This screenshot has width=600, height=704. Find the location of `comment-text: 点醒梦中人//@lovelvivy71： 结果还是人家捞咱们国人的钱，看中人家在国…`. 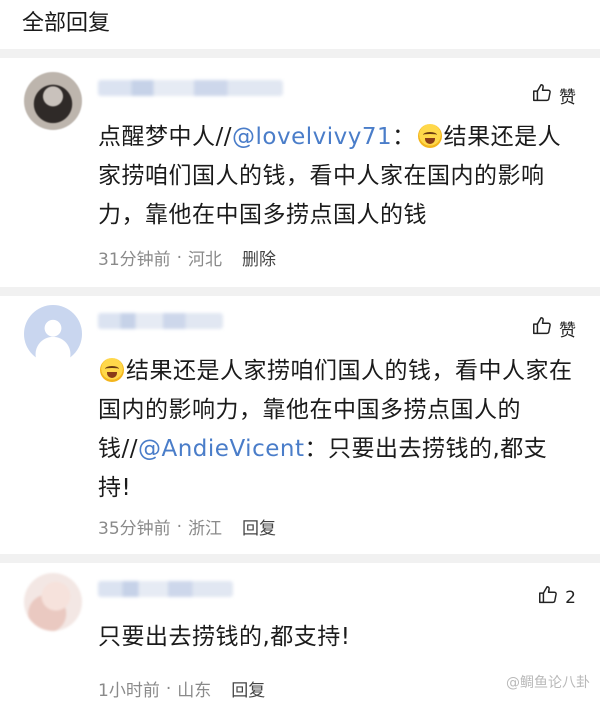

comment-text: 点醒梦中人//@lovelvivy71： 结果还是人家捞咱们国人的钱，看中人家在国… is located at coordinates (330, 176).